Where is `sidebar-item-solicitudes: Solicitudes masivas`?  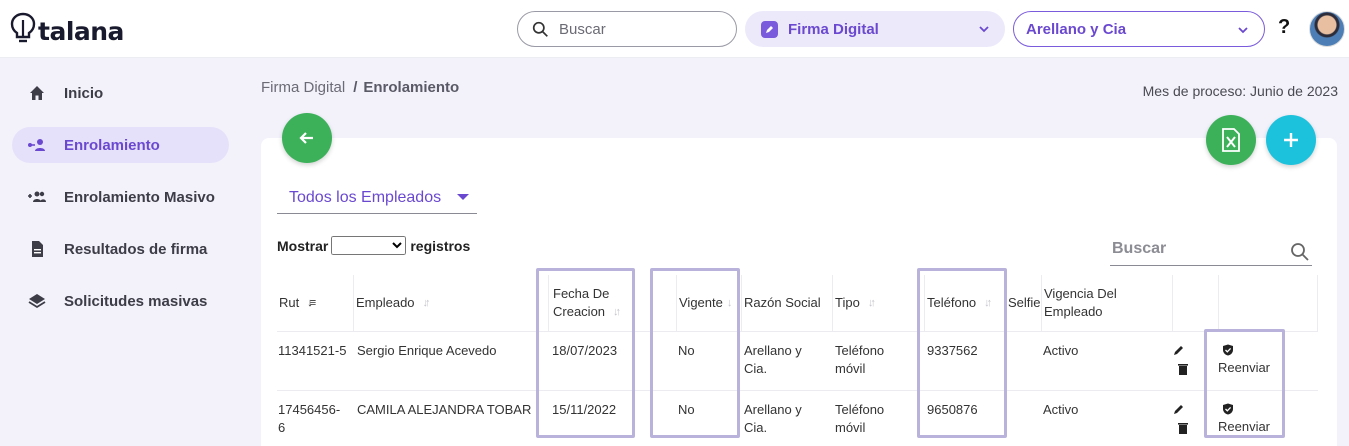
sidebar-item-solicitudes: Solicitudes masivas is located at coordinates (120, 301).